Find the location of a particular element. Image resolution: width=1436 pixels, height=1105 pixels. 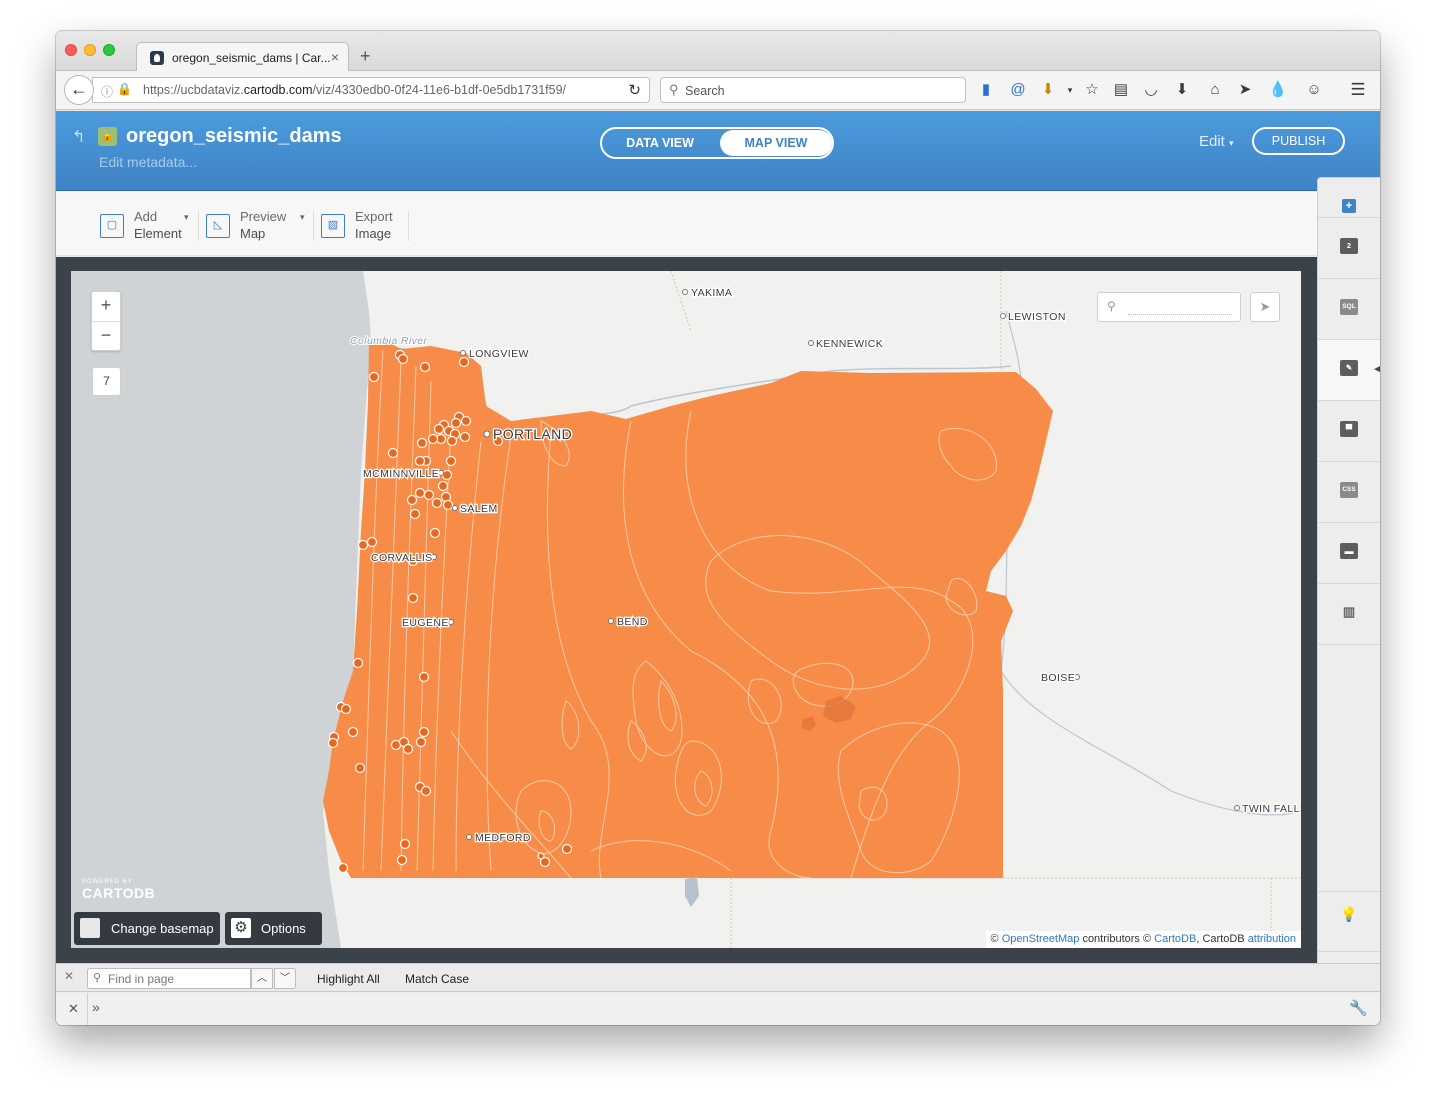

active-tab-marker-icon: ◀ is located at coordinates (1377, 369).